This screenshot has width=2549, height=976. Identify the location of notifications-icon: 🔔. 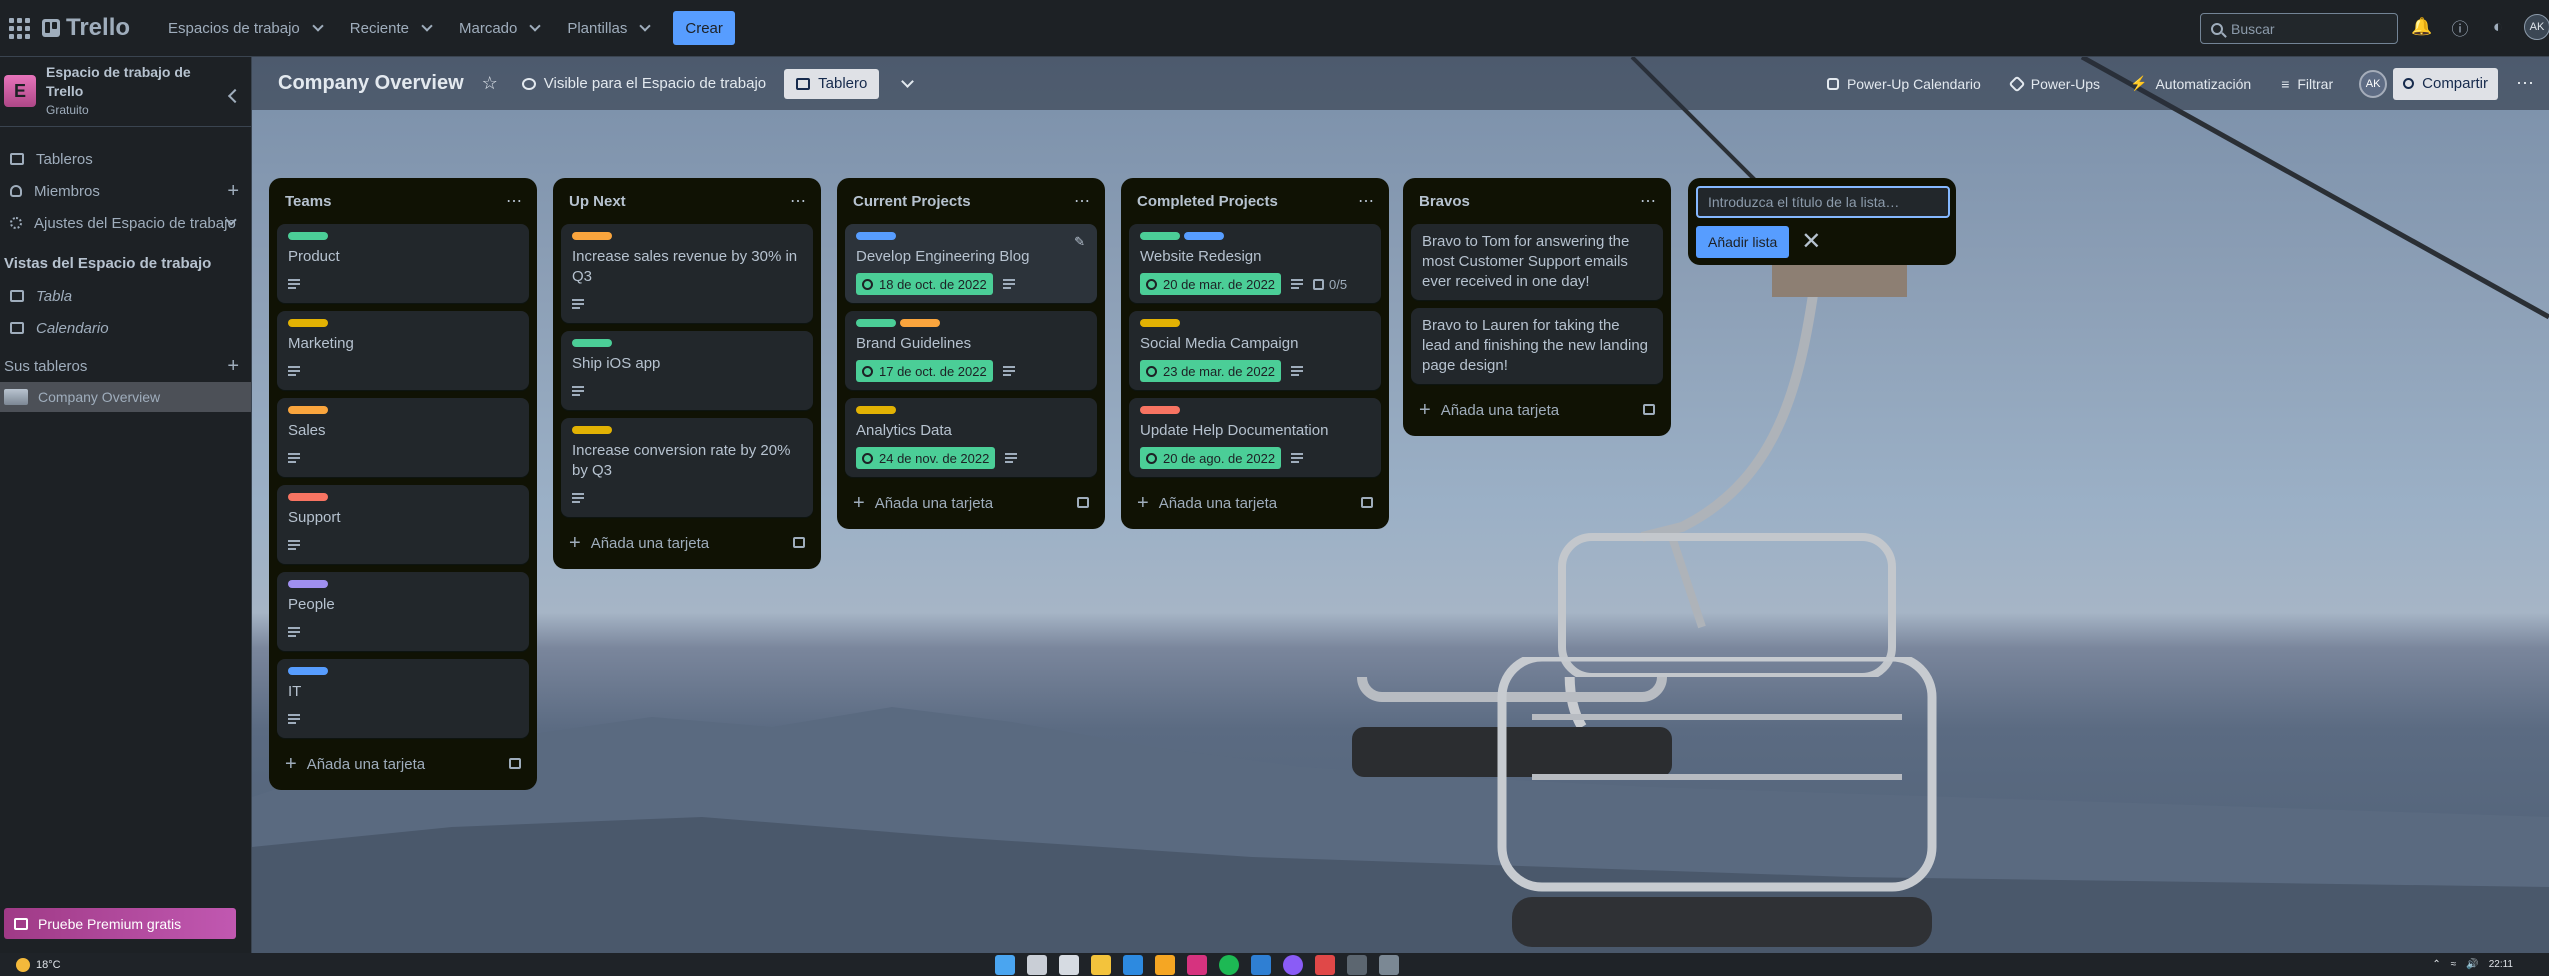
(2422, 27).